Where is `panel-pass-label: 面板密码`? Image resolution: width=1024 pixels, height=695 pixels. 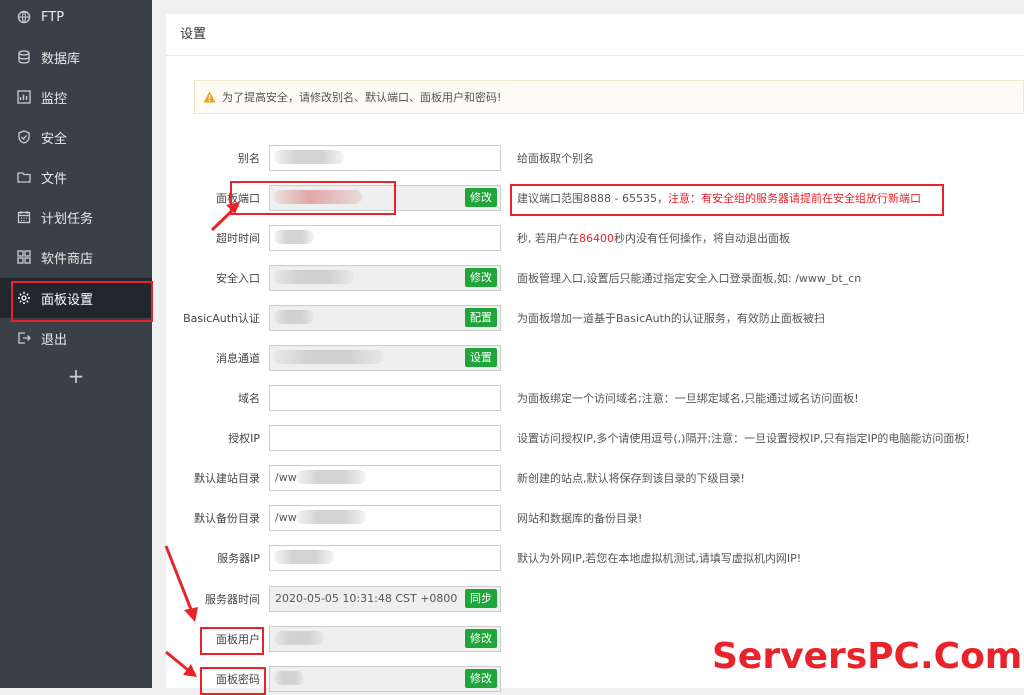
panel-pass-label: 面板密码 is located at coordinates (238, 679).